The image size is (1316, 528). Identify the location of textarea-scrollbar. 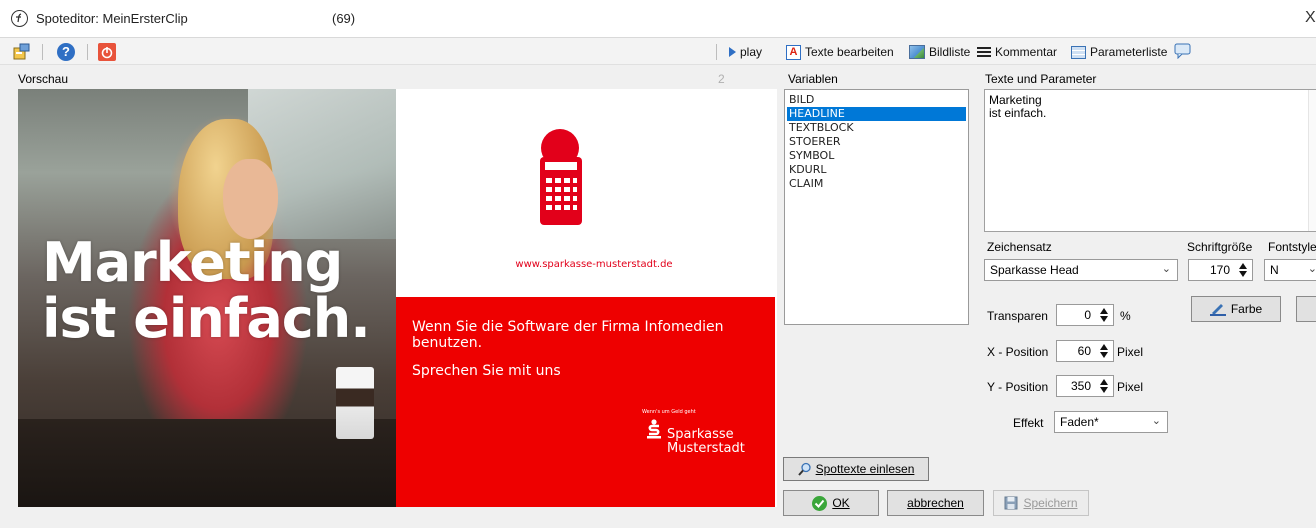
(1312, 160).